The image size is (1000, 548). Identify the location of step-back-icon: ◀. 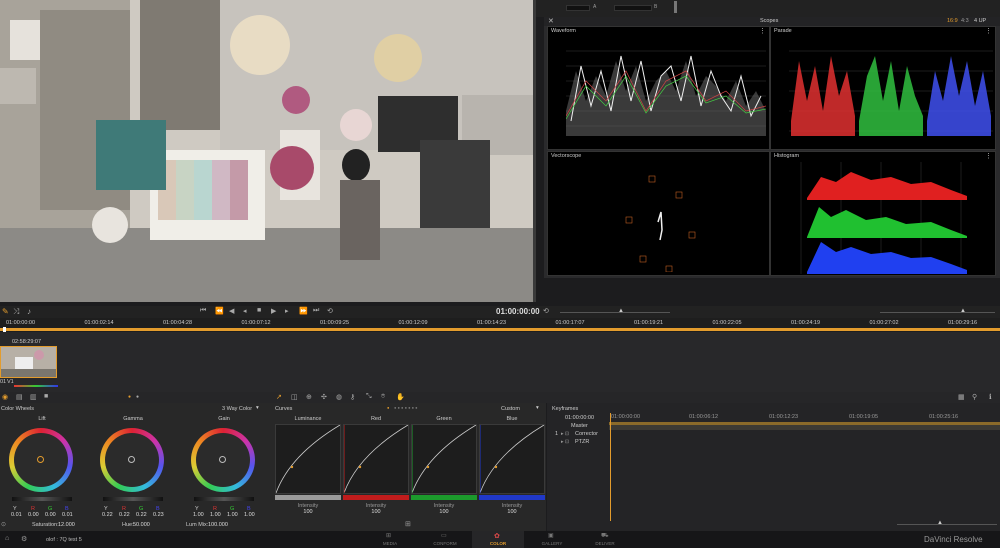
(231, 311).